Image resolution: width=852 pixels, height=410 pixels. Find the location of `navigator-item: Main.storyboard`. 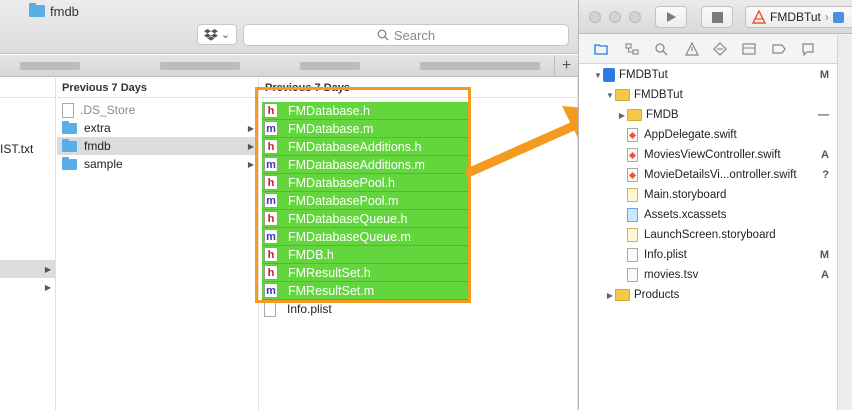

navigator-item: Main.storyboard is located at coordinates (708, 195).